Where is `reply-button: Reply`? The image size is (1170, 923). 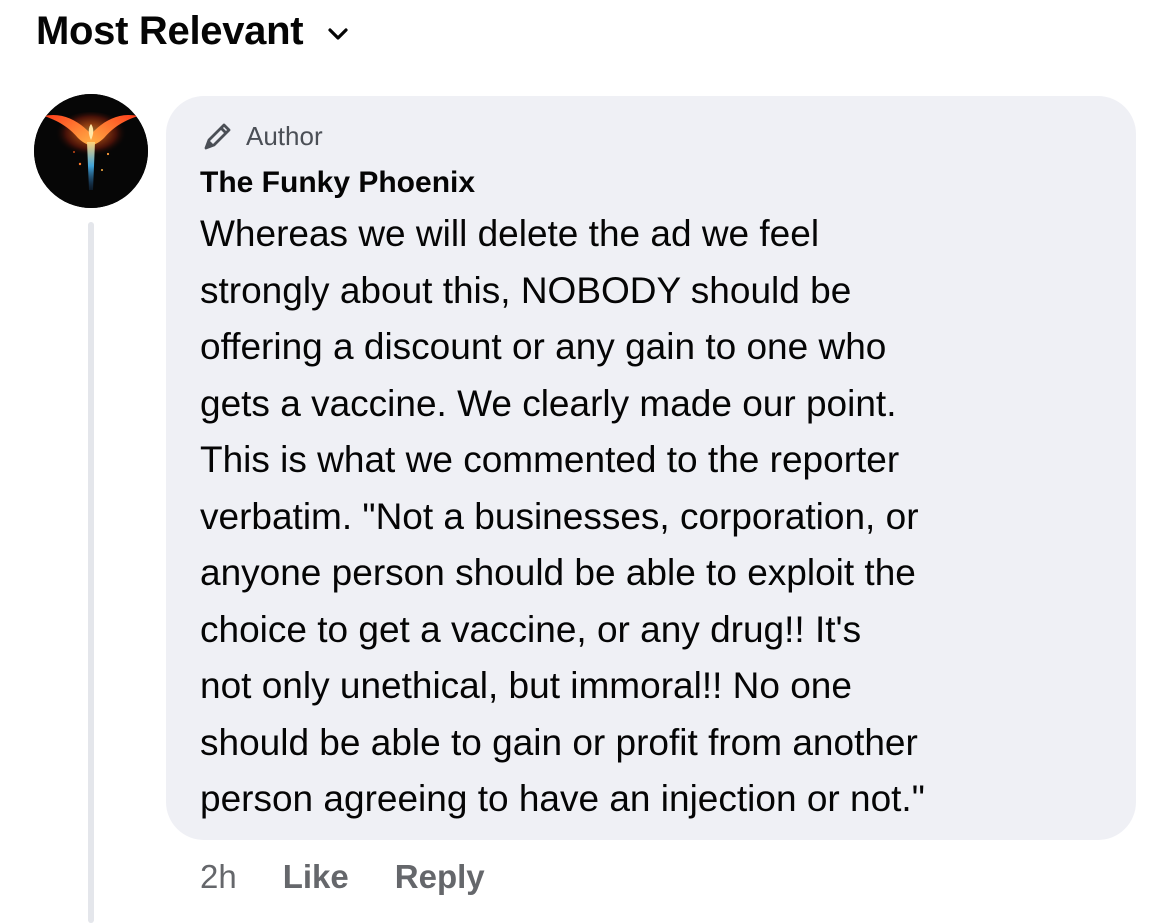 reply-button: Reply is located at coordinates (440, 877).